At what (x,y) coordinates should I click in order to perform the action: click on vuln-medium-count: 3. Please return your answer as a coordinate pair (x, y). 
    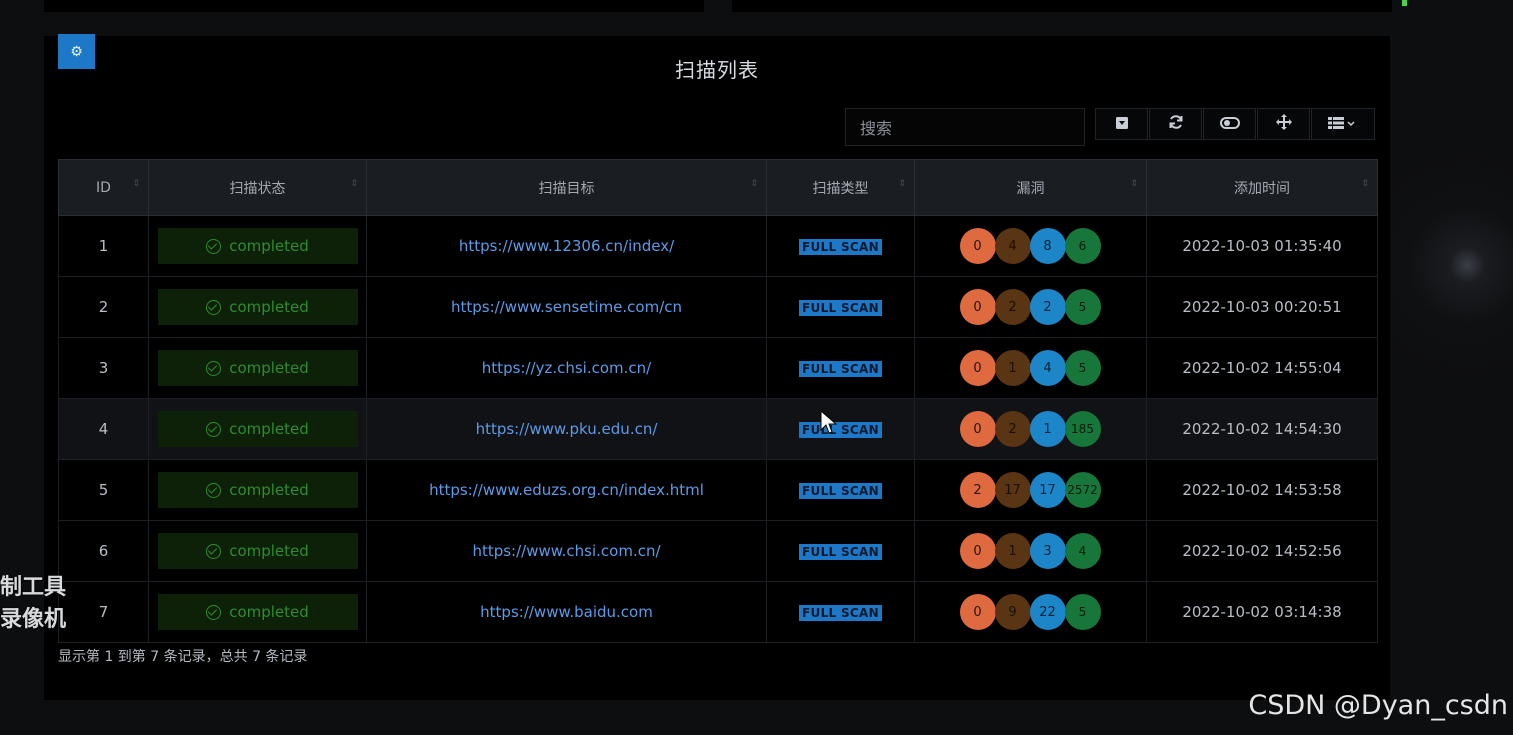
    Looking at the image, I should click on (1047, 551).